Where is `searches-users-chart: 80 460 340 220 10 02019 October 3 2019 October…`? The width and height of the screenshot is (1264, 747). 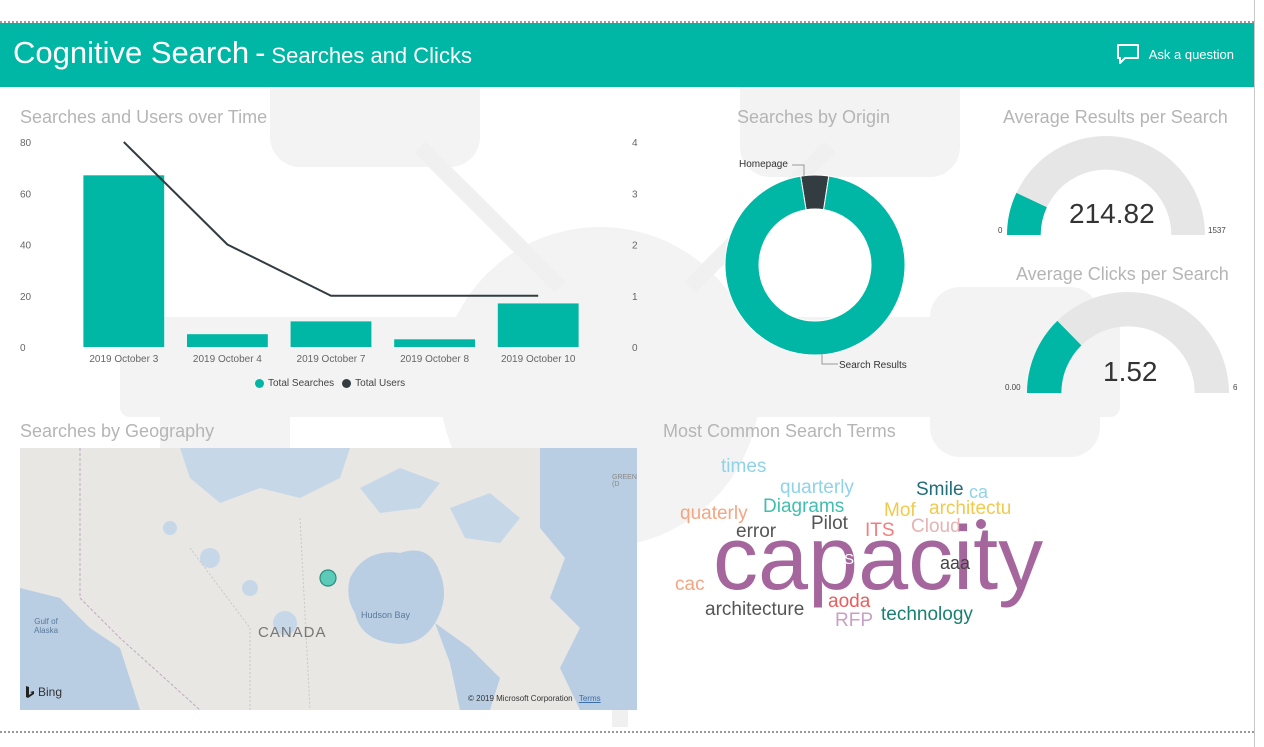
searches-users-chart: 80 460 340 220 10 02019 October 3 2019 October… is located at coordinates (329, 251).